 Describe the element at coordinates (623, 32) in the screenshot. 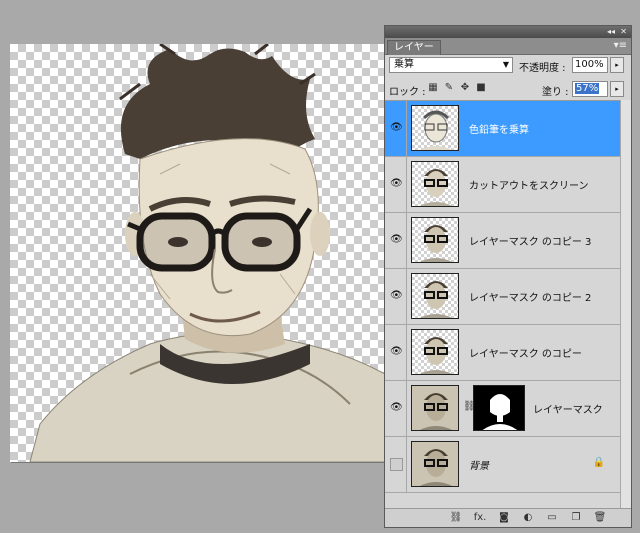

I see `close-icon: ✕` at that location.